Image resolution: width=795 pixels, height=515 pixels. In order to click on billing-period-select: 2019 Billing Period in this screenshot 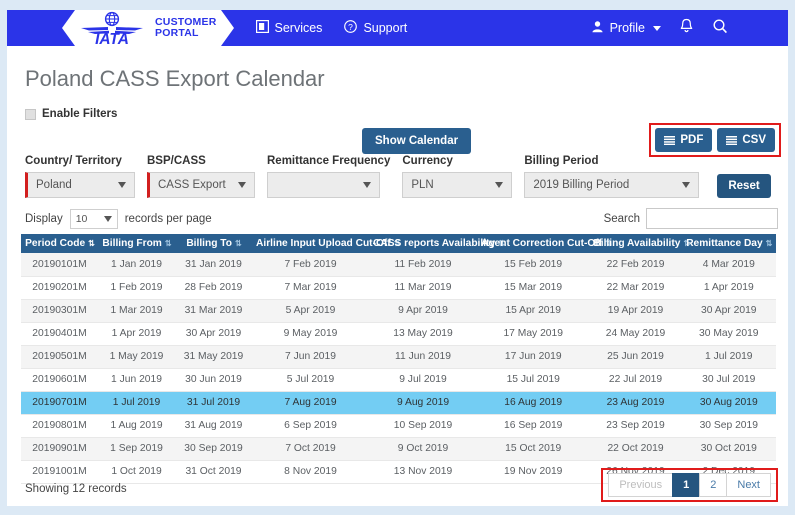, I will do `click(612, 185)`.